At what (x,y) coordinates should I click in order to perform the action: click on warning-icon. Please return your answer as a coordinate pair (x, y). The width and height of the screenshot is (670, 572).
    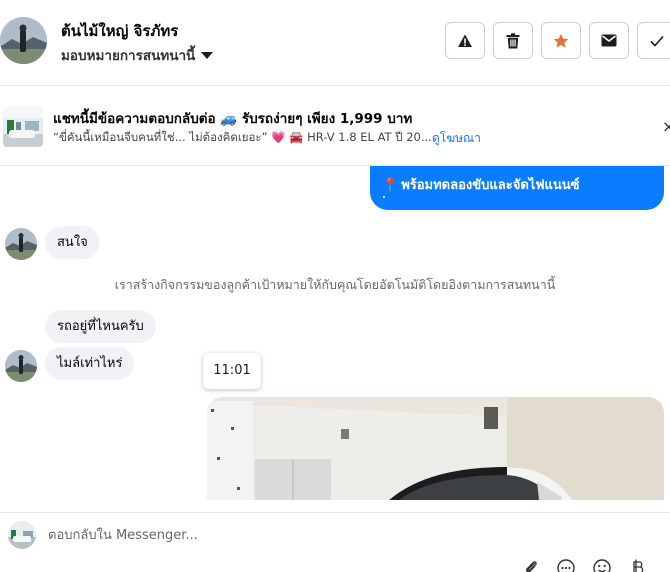
    Looking at the image, I should click on (465, 40).